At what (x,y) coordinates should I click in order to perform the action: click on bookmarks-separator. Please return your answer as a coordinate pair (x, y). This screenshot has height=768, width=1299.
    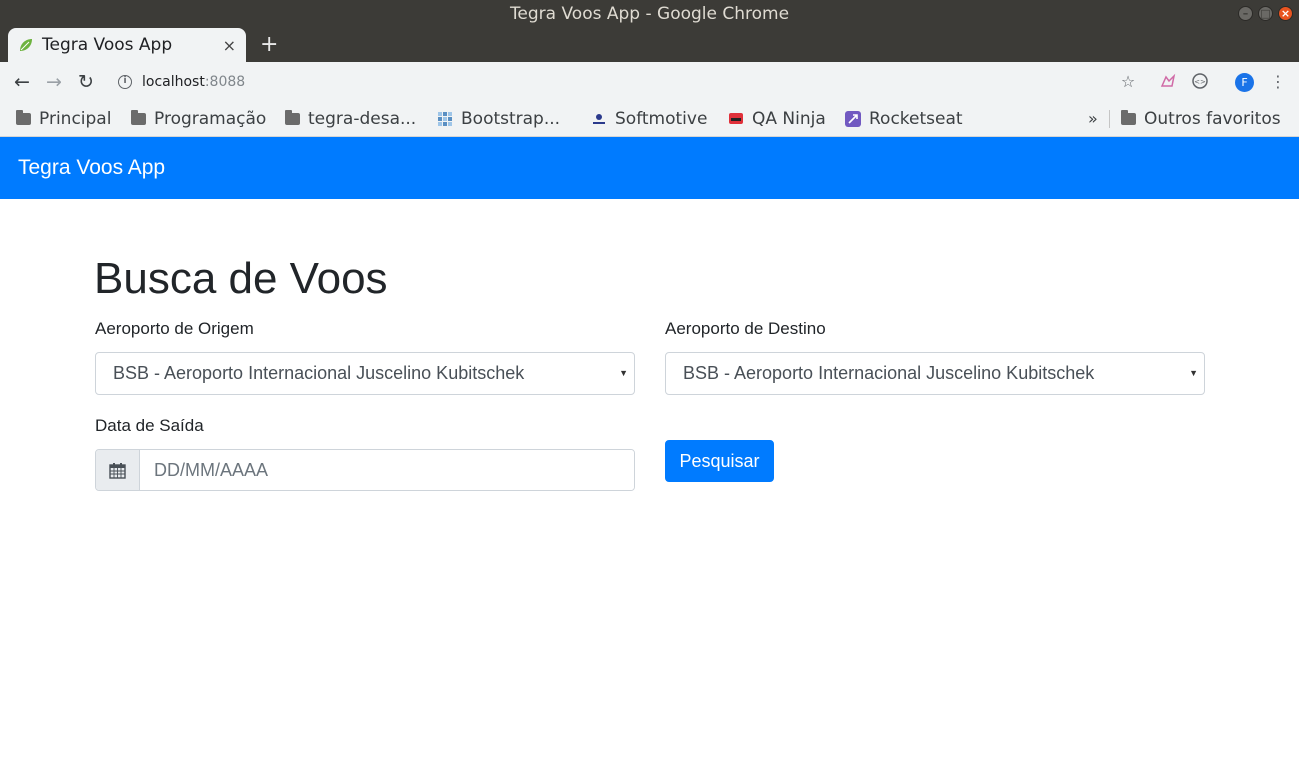
    Looking at the image, I should click on (1109, 119).